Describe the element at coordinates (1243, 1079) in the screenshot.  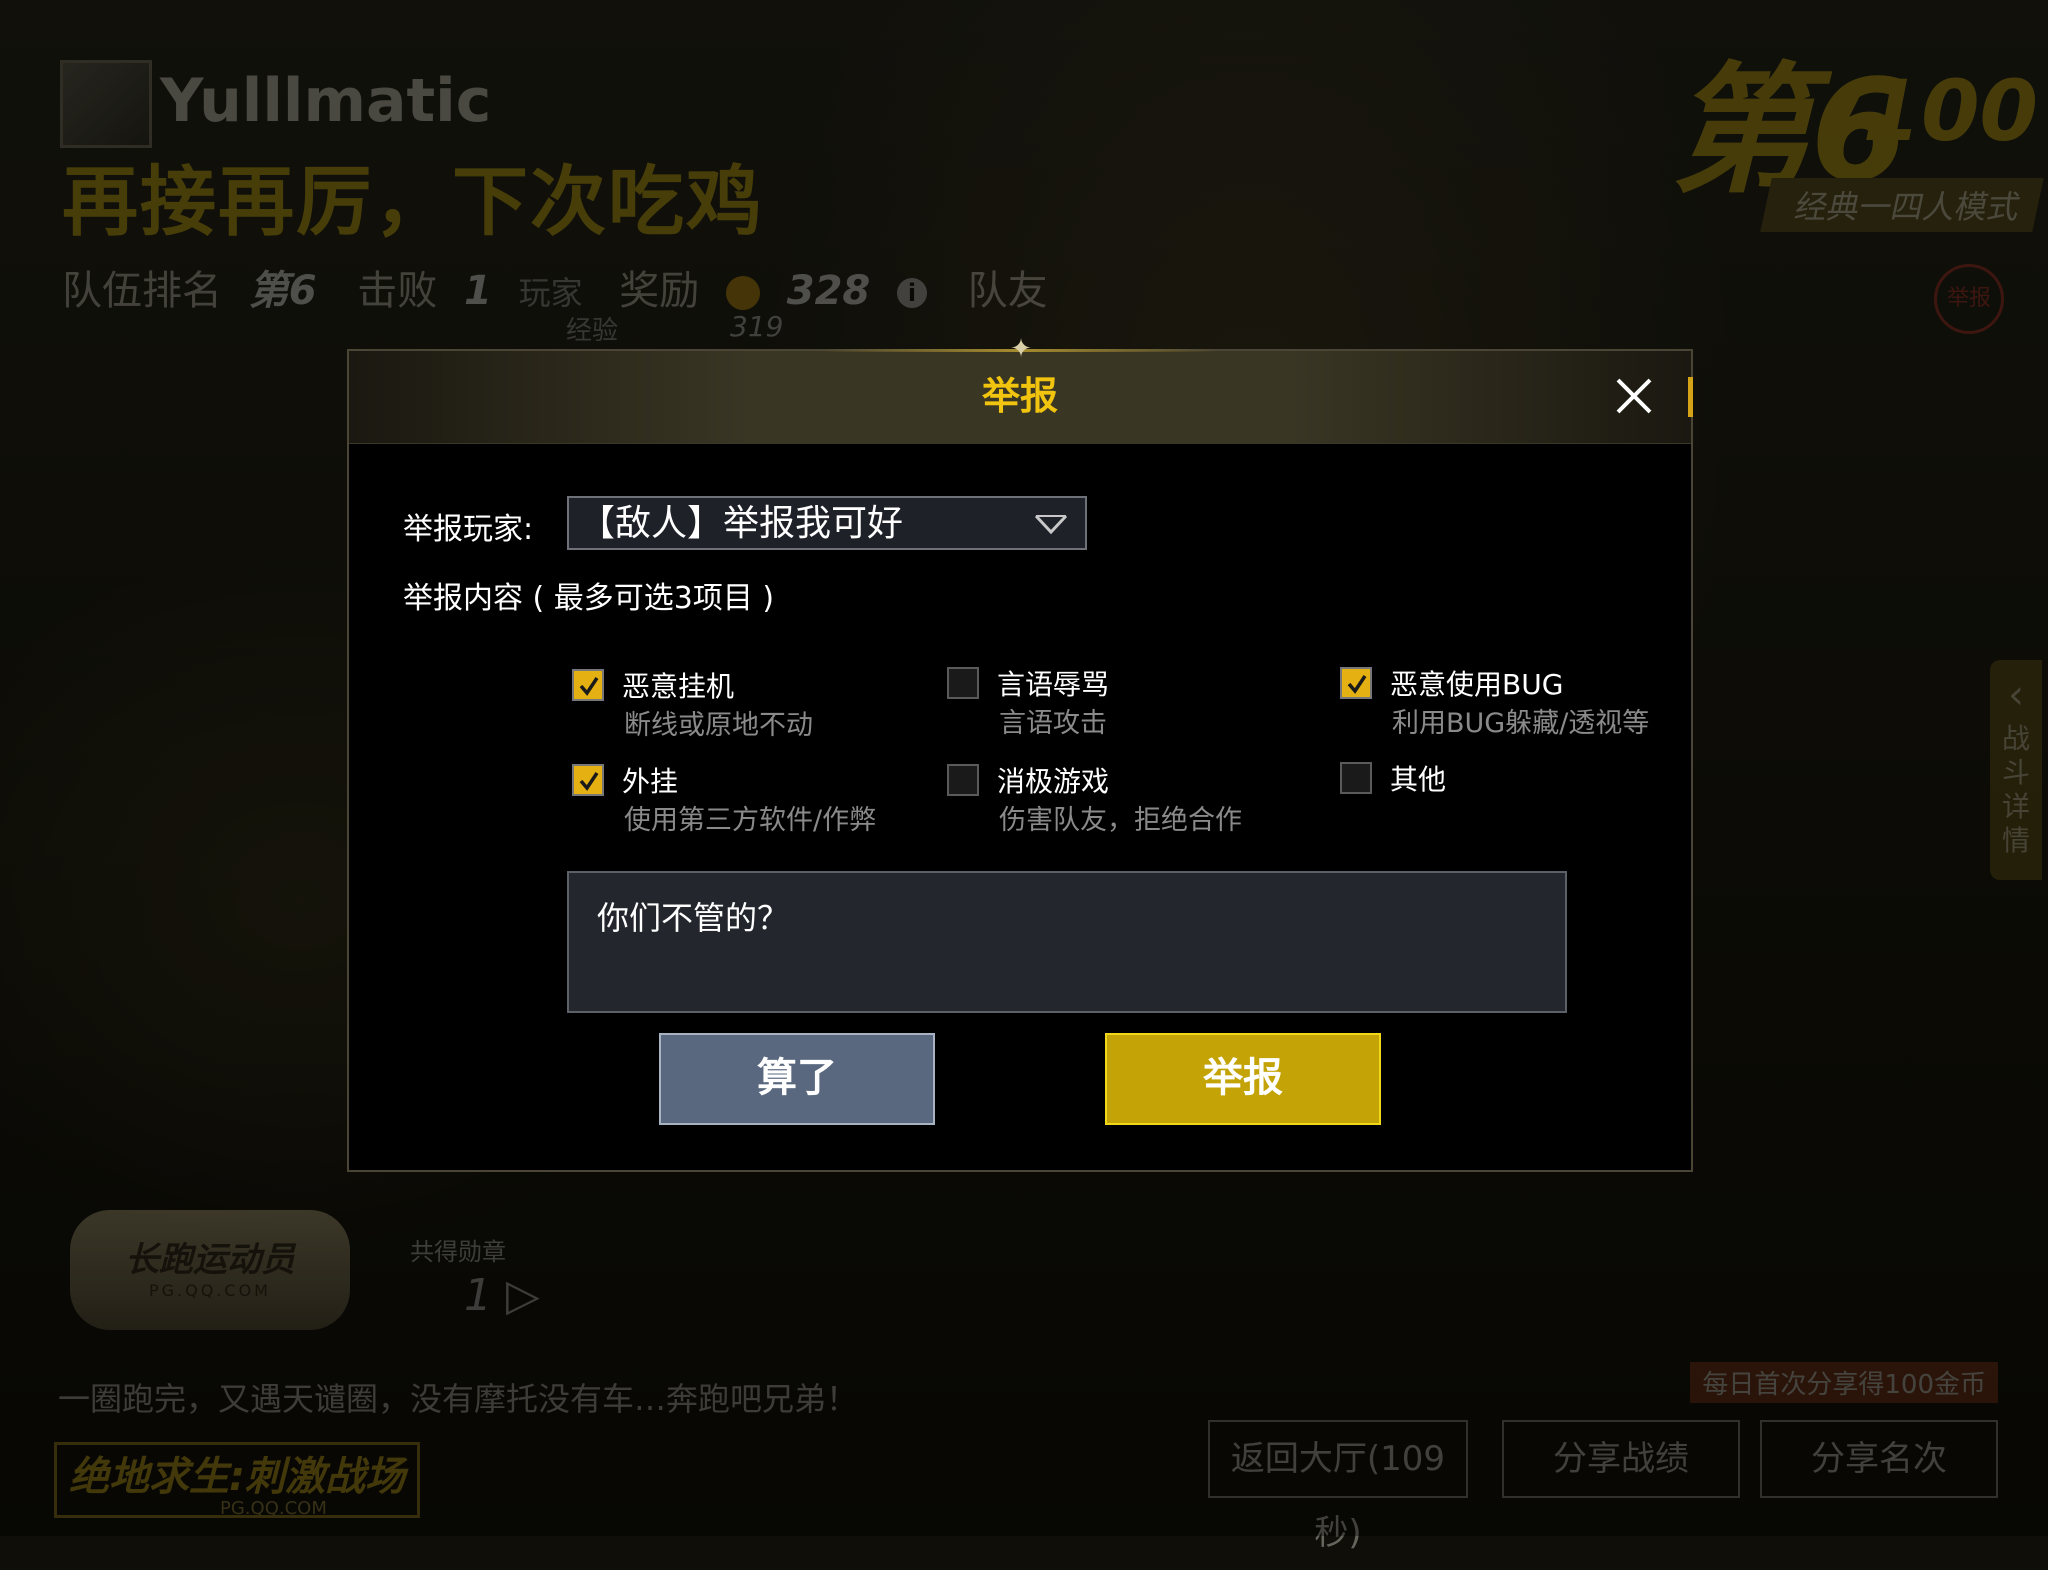
I see `report-submit-button: 举报` at that location.